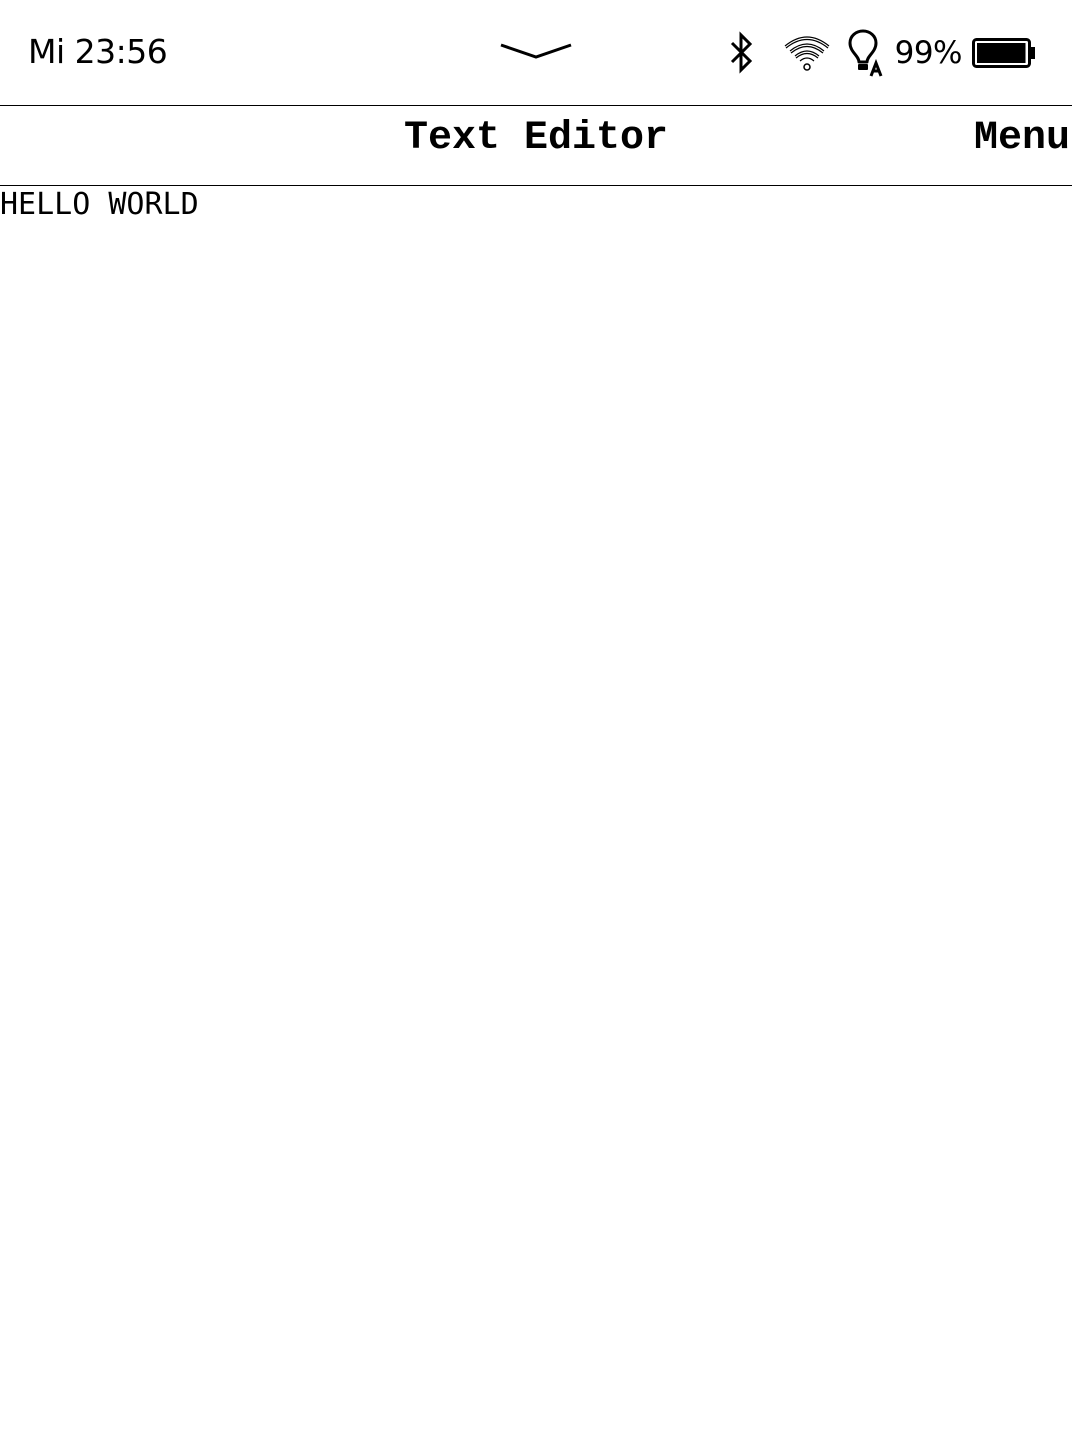  What do you see at coordinates (1003, 53) in the screenshot?
I see `battery-icon` at bounding box center [1003, 53].